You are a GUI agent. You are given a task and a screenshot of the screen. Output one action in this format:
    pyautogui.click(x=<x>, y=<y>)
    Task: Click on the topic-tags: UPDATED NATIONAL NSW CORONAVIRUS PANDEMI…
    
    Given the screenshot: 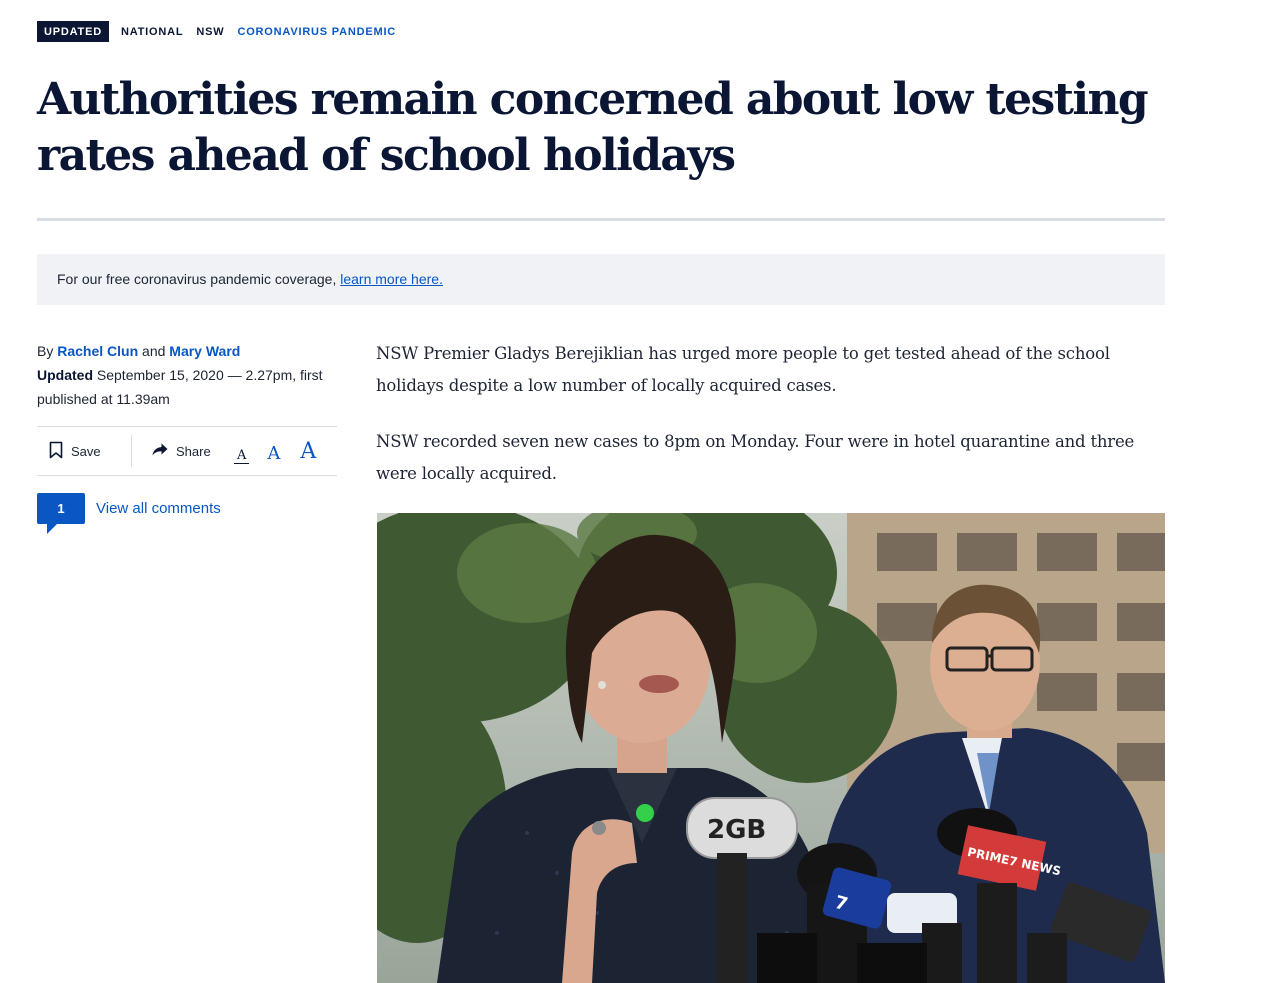 What is the action you would take?
    pyautogui.click(x=223, y=31)
    